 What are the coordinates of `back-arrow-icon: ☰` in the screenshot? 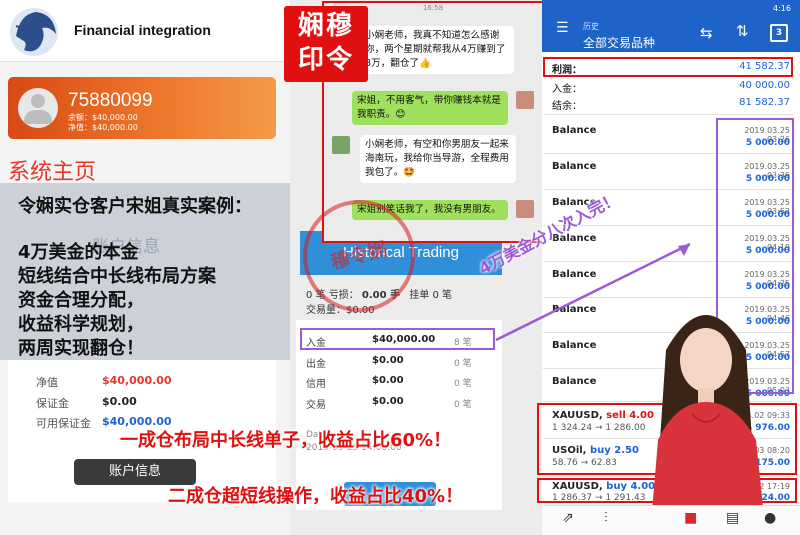 It's located at (562, 28).